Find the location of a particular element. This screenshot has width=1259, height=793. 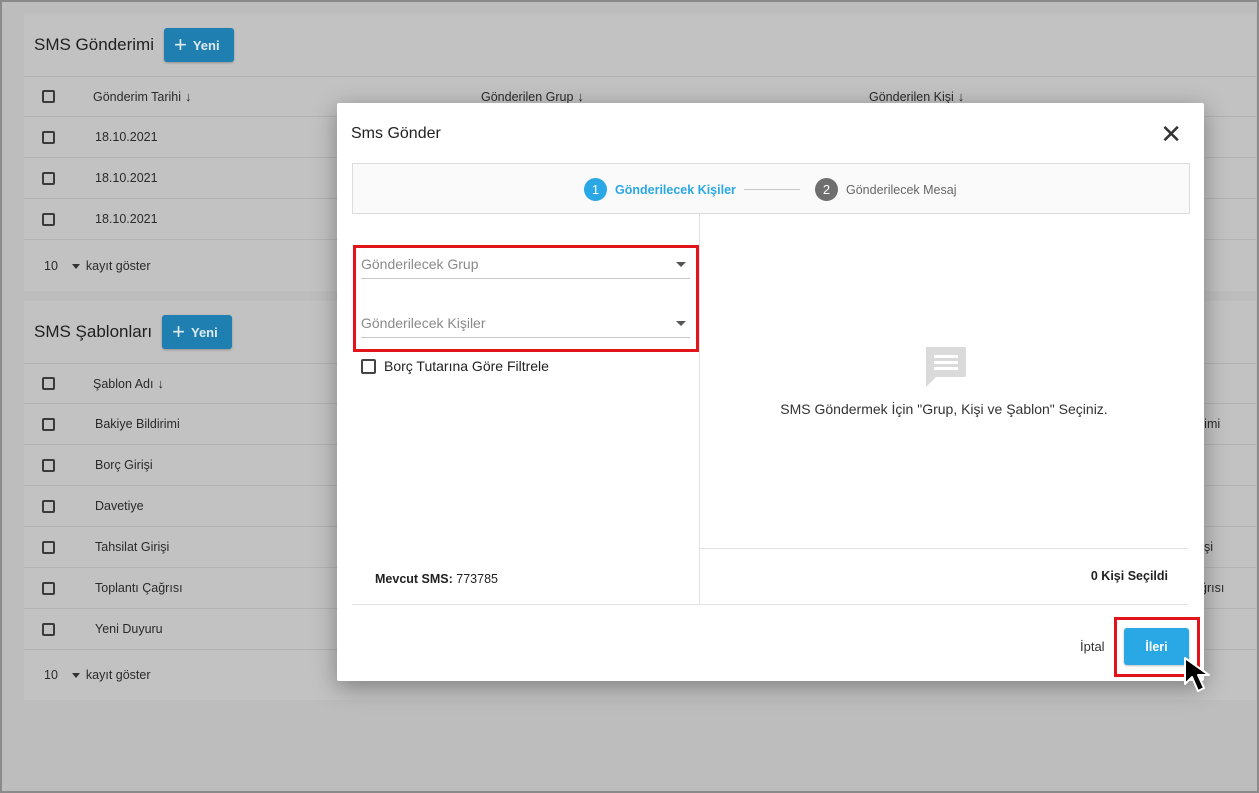

template-name: Bakiye Bildirimi is located at coordinates (137, 424).